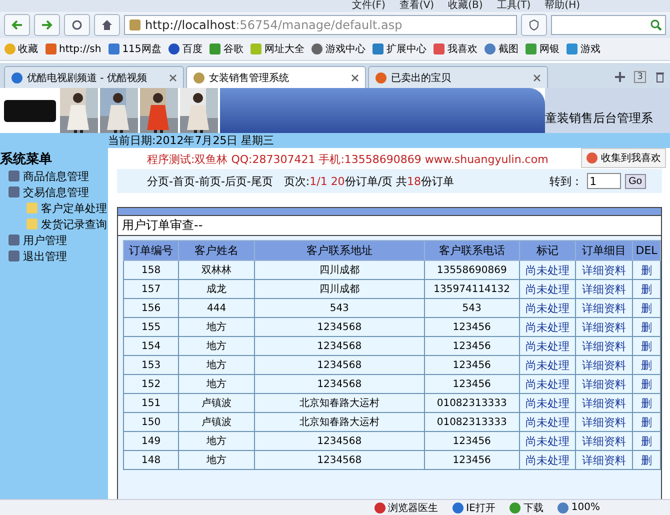  Describe the element at coordinates (135, 49) in the screenshot. I see `bookmark-item: 115网盘` at that location.